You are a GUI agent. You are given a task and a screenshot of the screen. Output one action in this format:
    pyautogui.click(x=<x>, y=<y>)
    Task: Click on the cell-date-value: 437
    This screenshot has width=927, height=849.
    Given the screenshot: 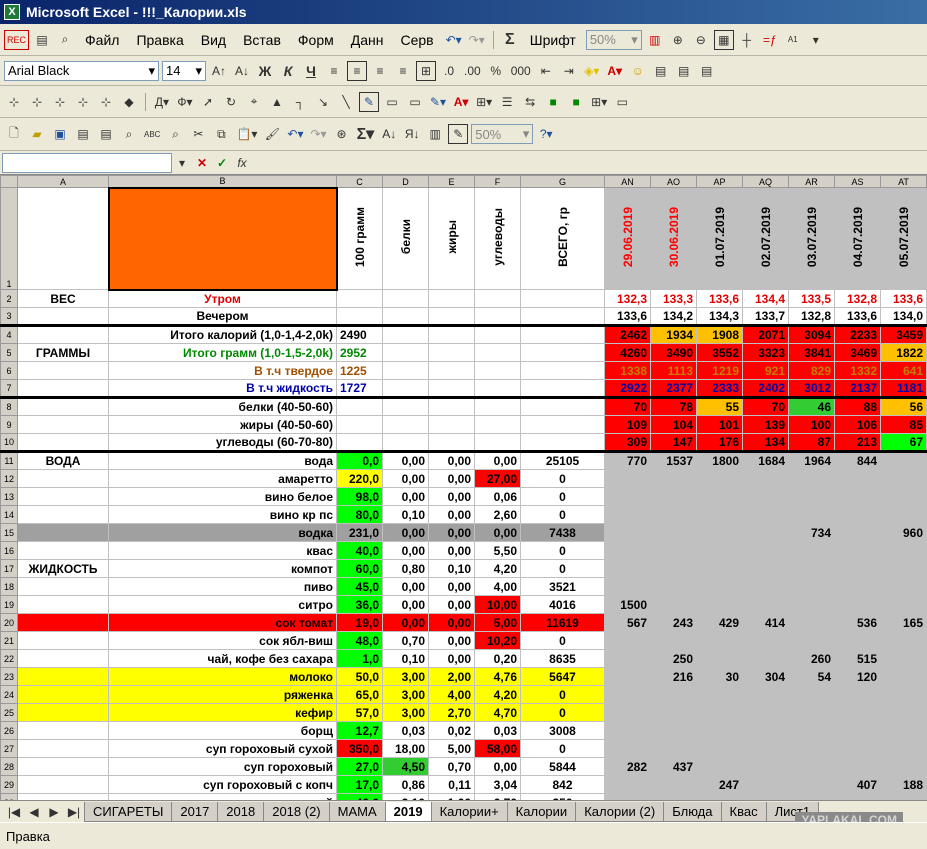 What is the action you would take?
    pyautogui.click(x=673, y=766)
    